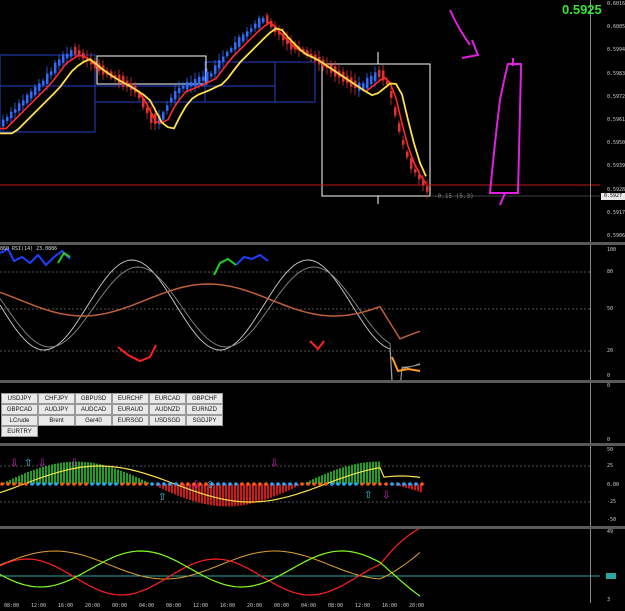  What do you see at coordinates (590, 413) in the screenshot?
I see `symbol-axis-line` at bounding box center [590, 413].